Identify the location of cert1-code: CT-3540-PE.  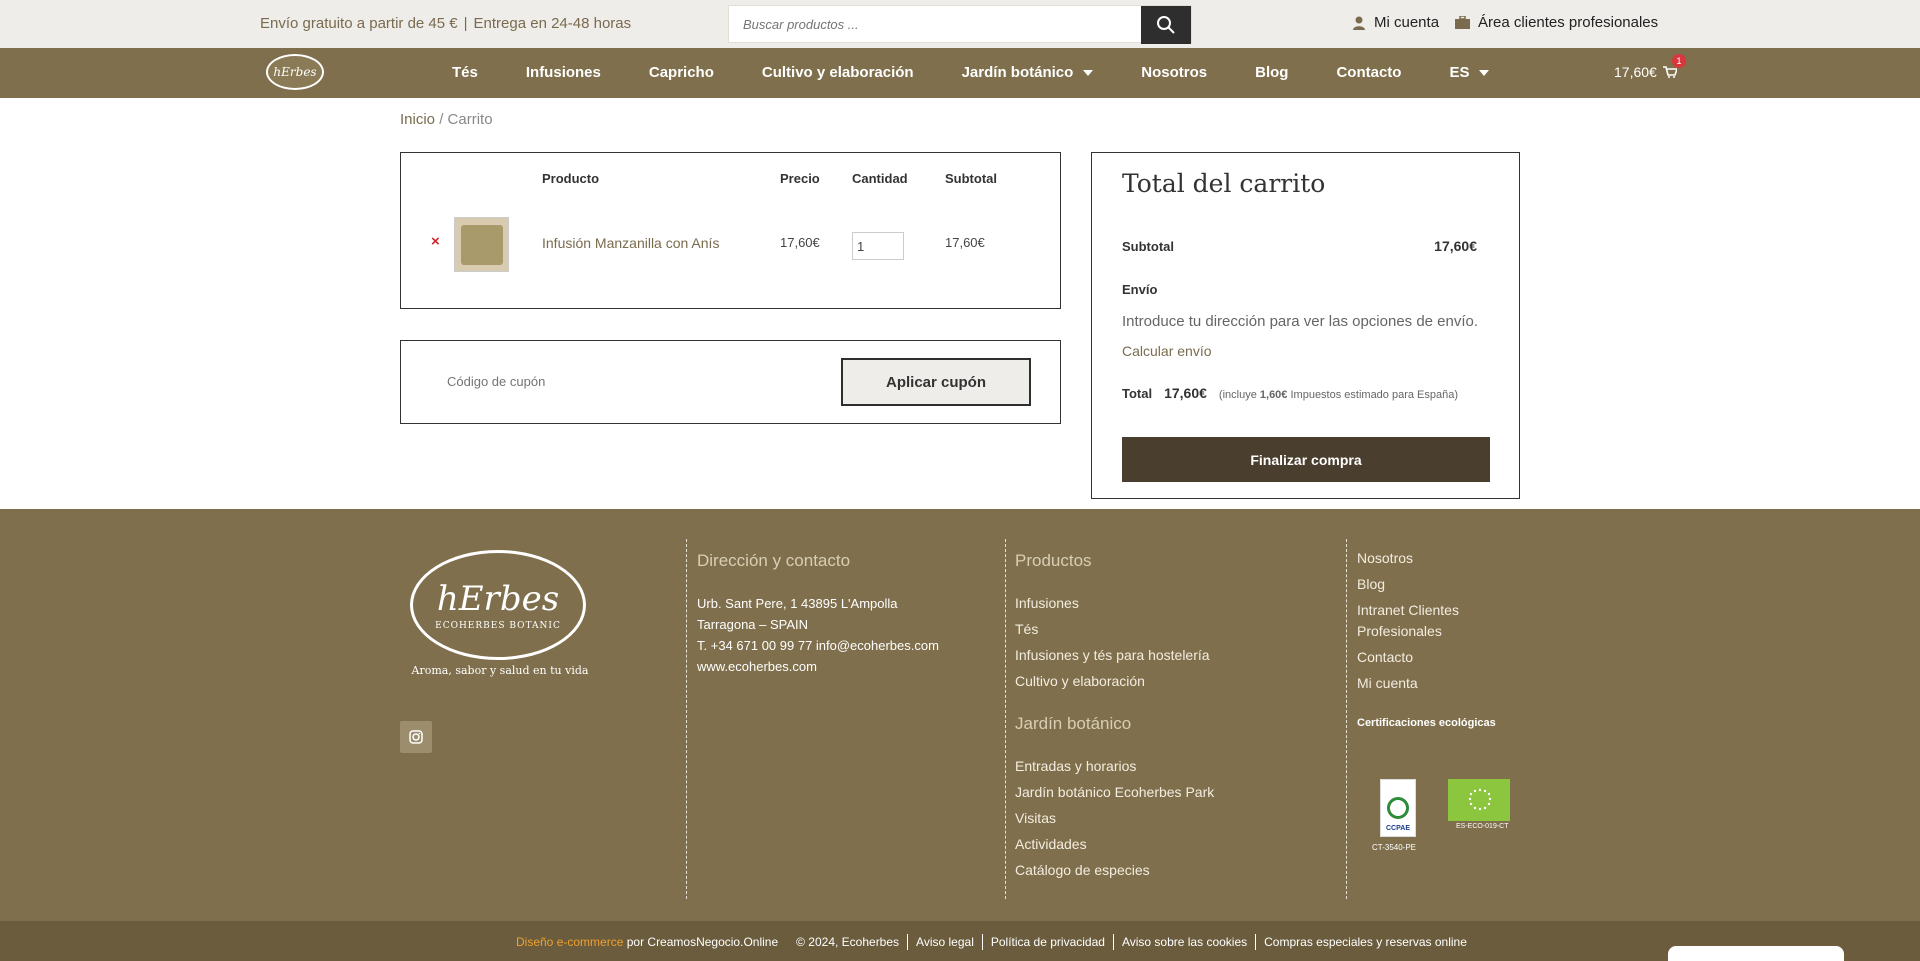
(1394, 847).